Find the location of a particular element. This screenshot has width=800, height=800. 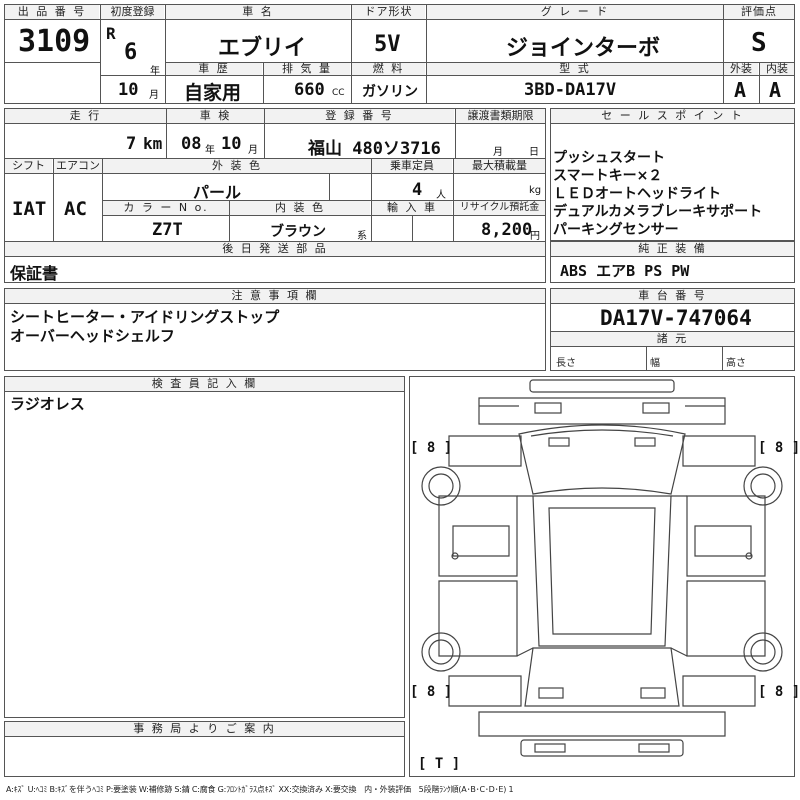

ac: AC is located at coordinates (75, 209).